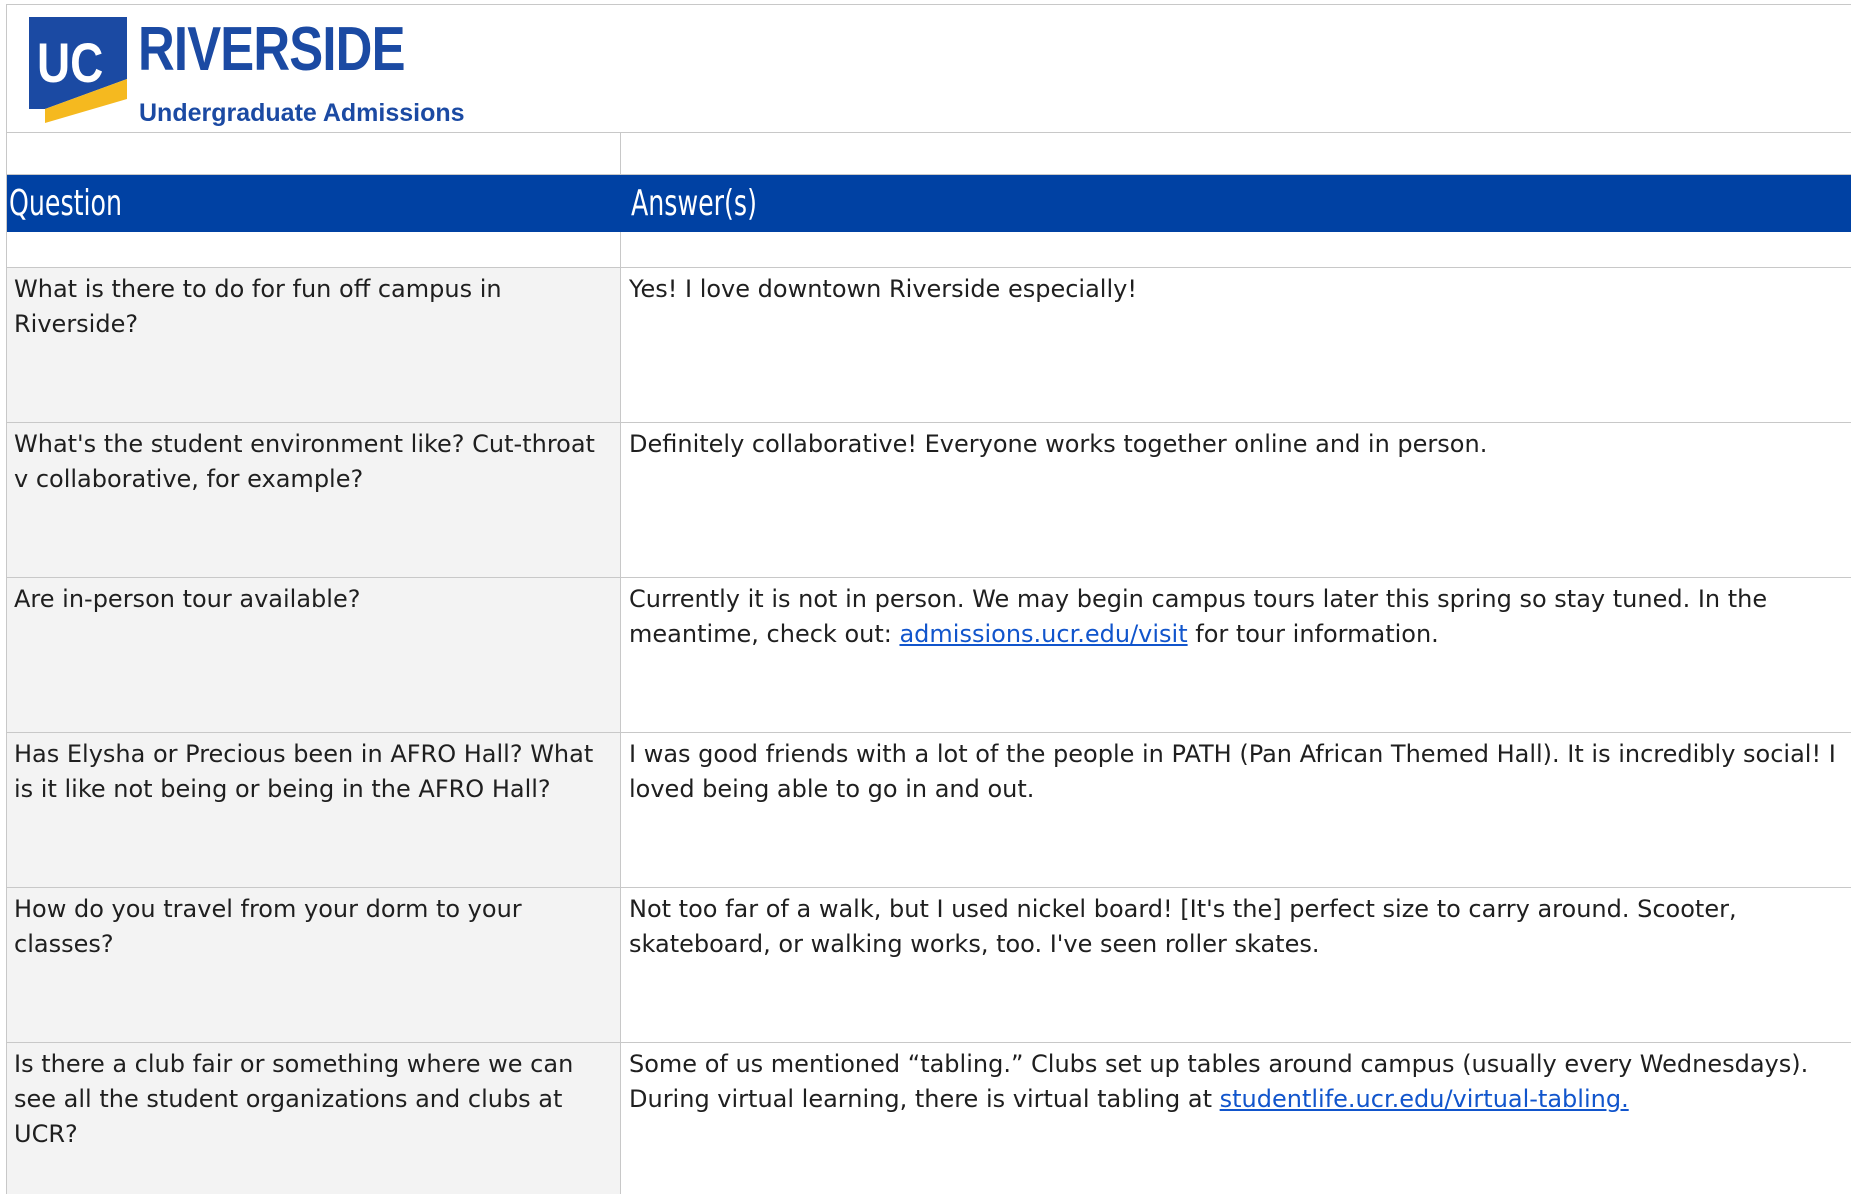 The height and width of the screenshot is (1194, 1851). I want to click on answer-text-after: for tour information., so click(1313, 634).